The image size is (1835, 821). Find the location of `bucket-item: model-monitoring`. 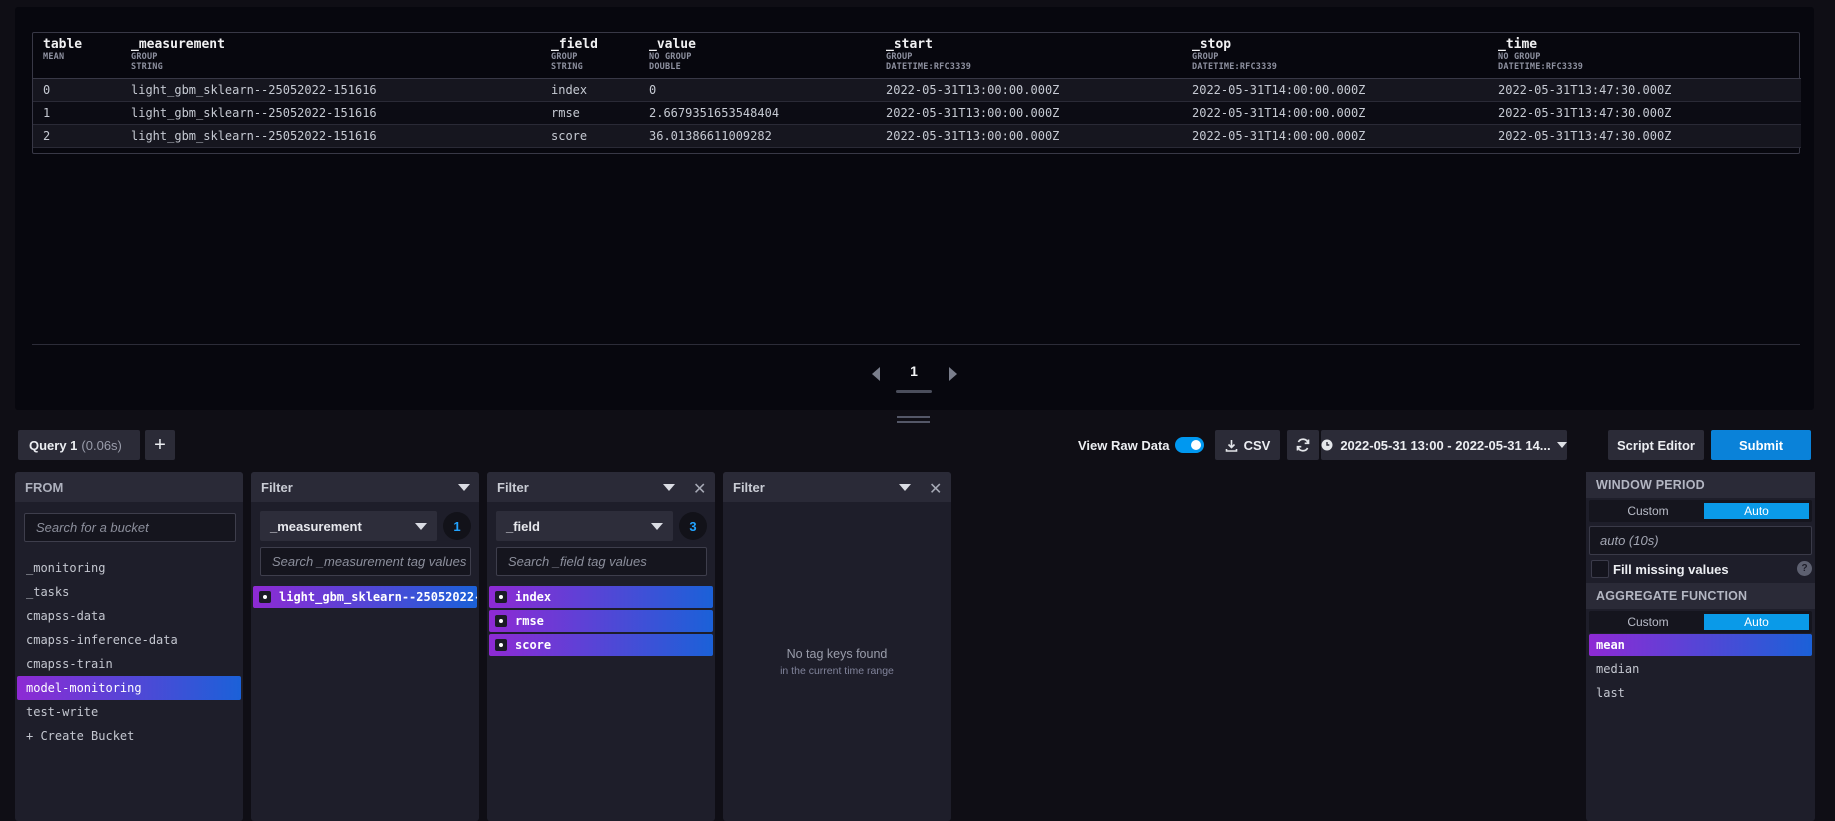

bucket-item: model-monitoring is located at coordinates (129, 688).